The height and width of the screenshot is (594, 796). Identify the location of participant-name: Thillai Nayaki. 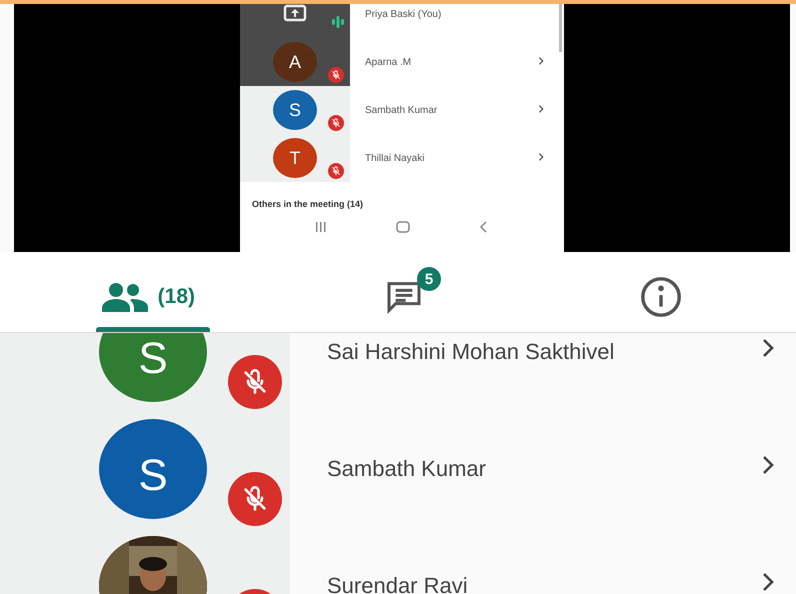
(395, 158).